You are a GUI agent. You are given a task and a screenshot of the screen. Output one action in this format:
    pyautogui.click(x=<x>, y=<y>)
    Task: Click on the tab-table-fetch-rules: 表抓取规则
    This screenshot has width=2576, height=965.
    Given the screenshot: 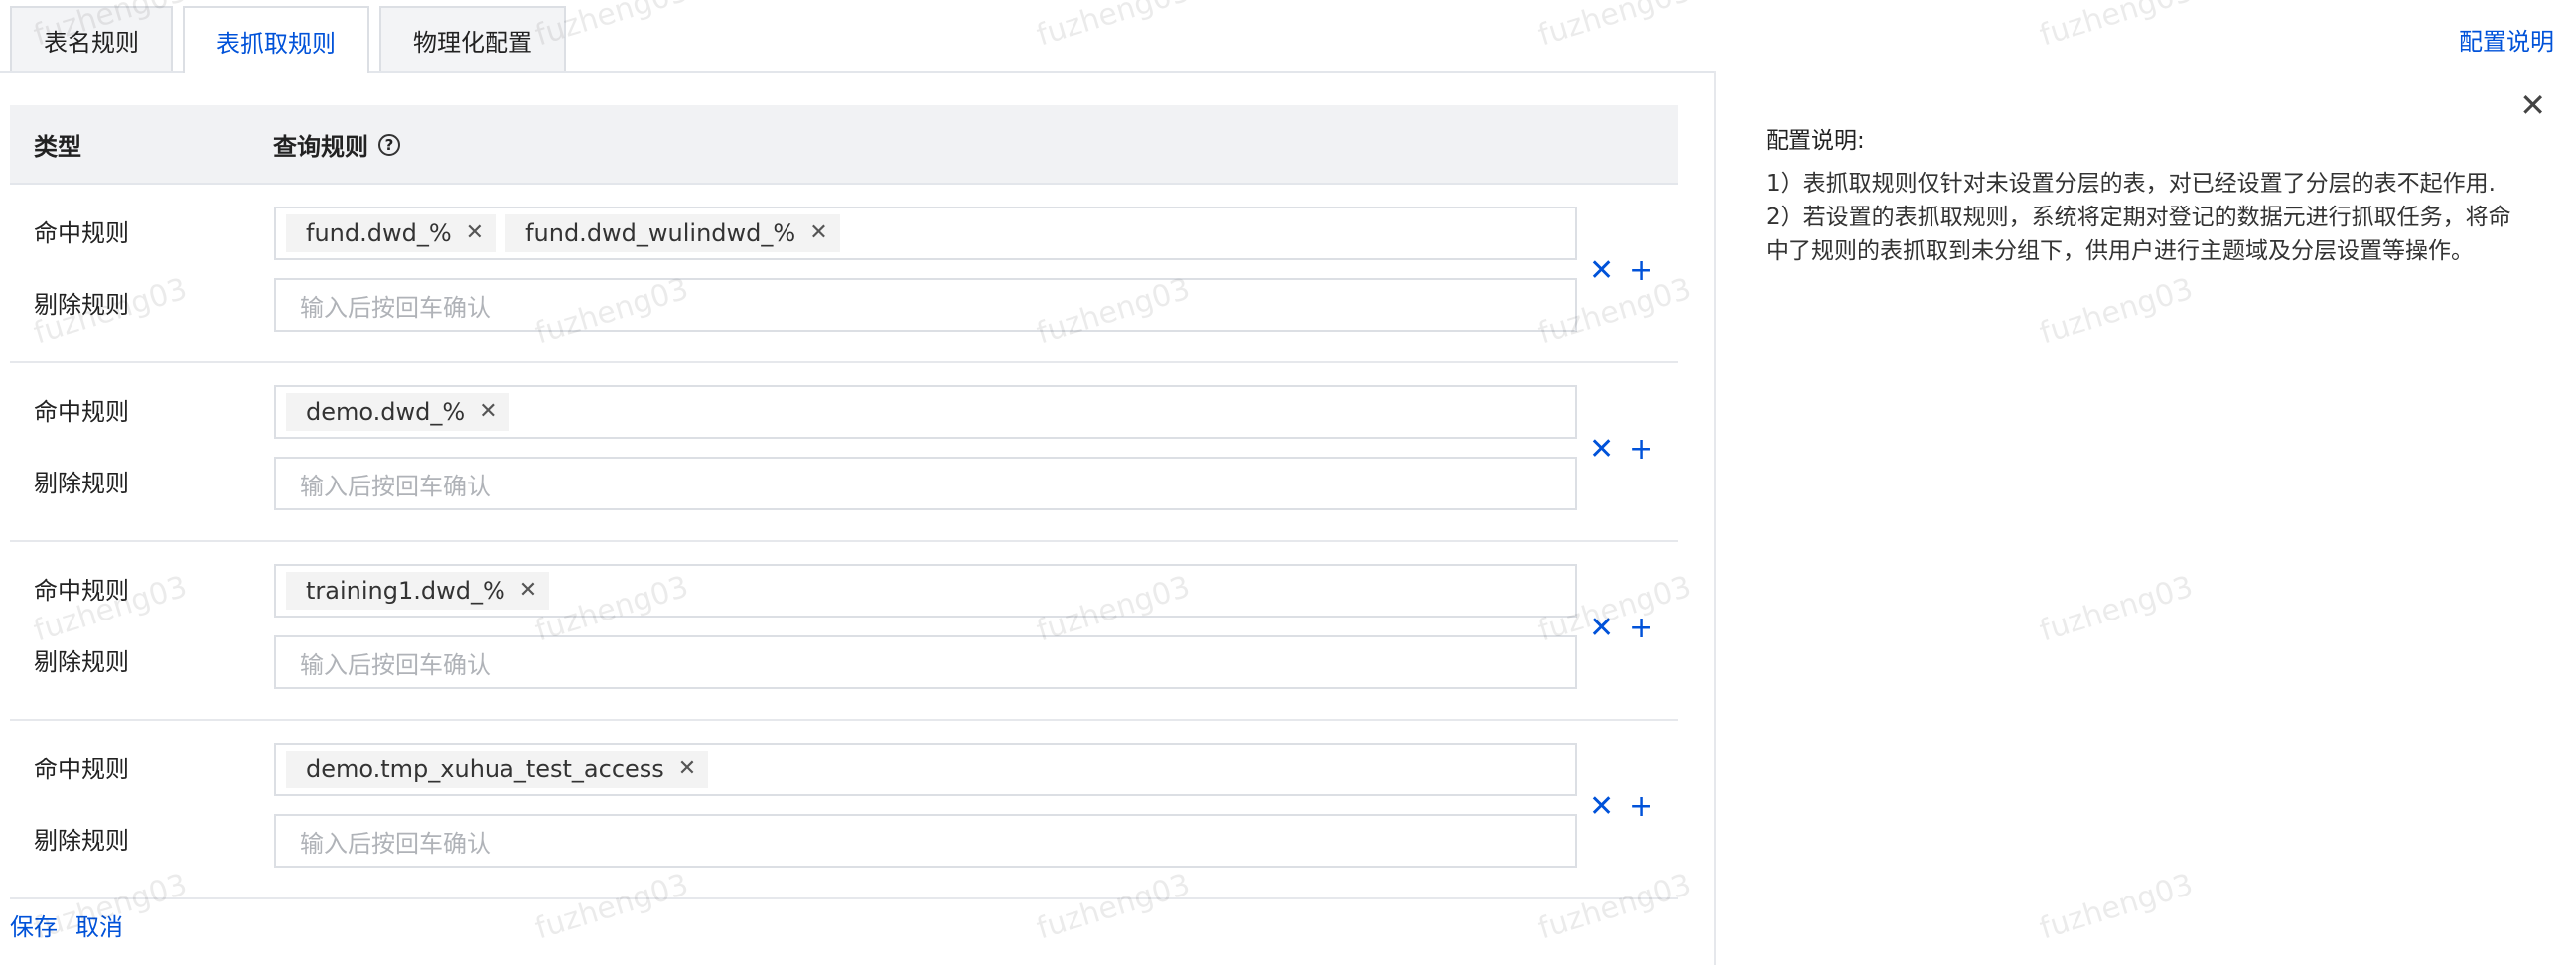 What is the action you would take?
    pyautogui.click(x=276, y=39)
    